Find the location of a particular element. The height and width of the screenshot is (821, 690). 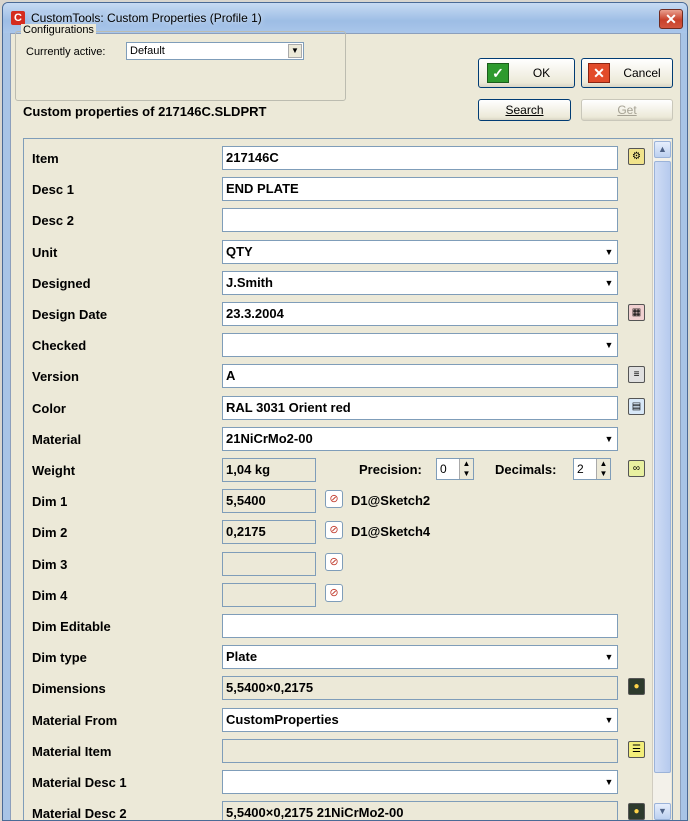

property-row: Dim 2 0,2175 ⊘ D1@Sketch4 is located at coordinates (334, 532).